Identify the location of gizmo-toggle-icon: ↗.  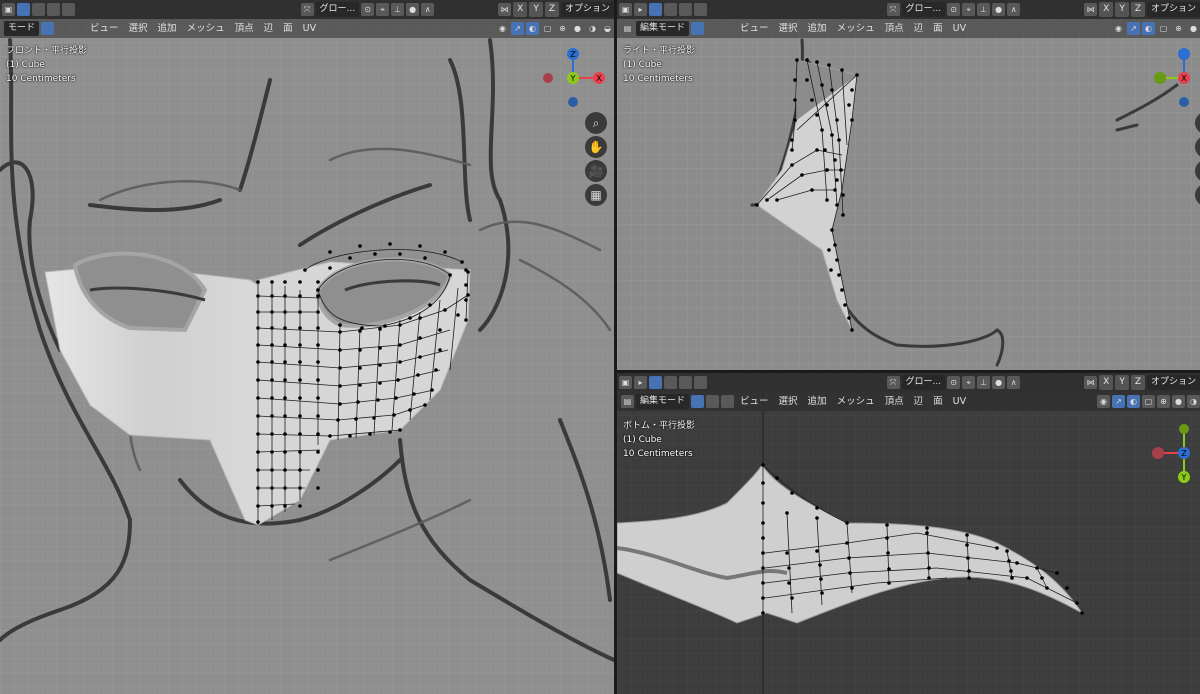
(1133, 28).